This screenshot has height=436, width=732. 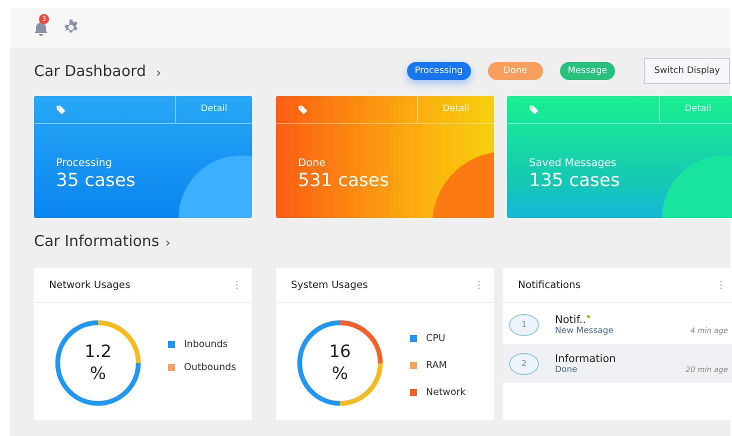 What do you see at coordinates (566, 369) in the screenshot?
I see `notification-subtitle: Done` at bounding box center [566, 369].